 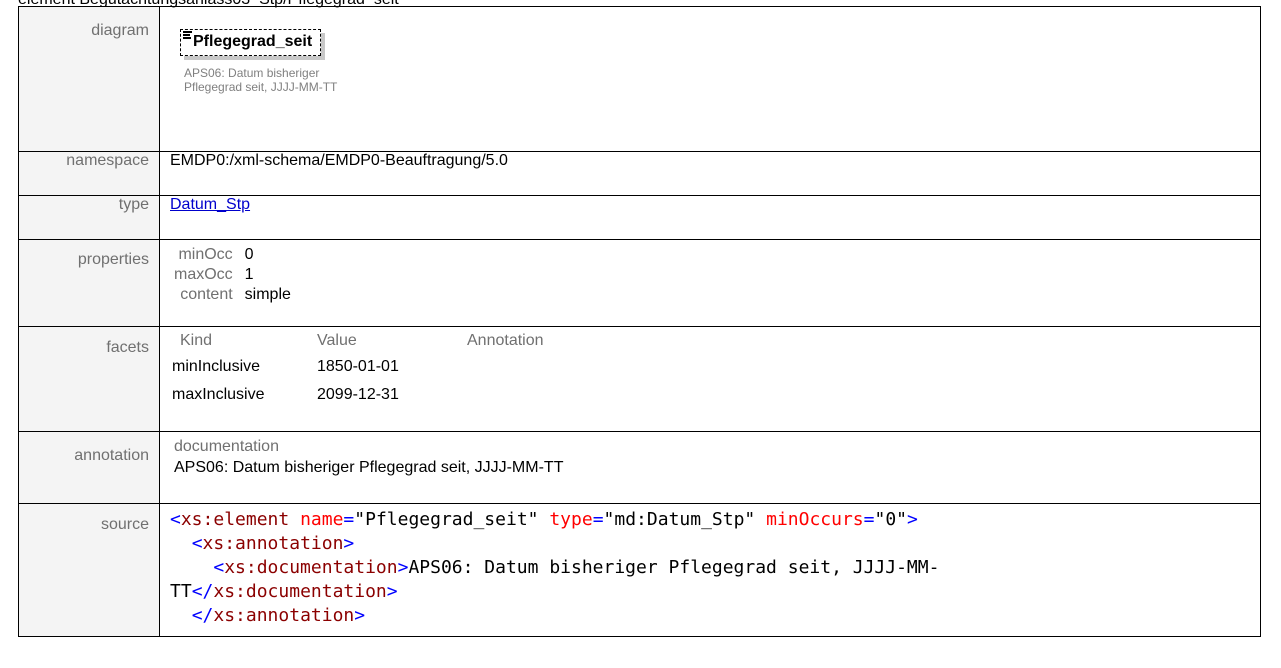 What do you see at coordinates (226, 446) in the screenshot?
I see `annotation-doc-label: documentation` at bounding box center [226, 446].